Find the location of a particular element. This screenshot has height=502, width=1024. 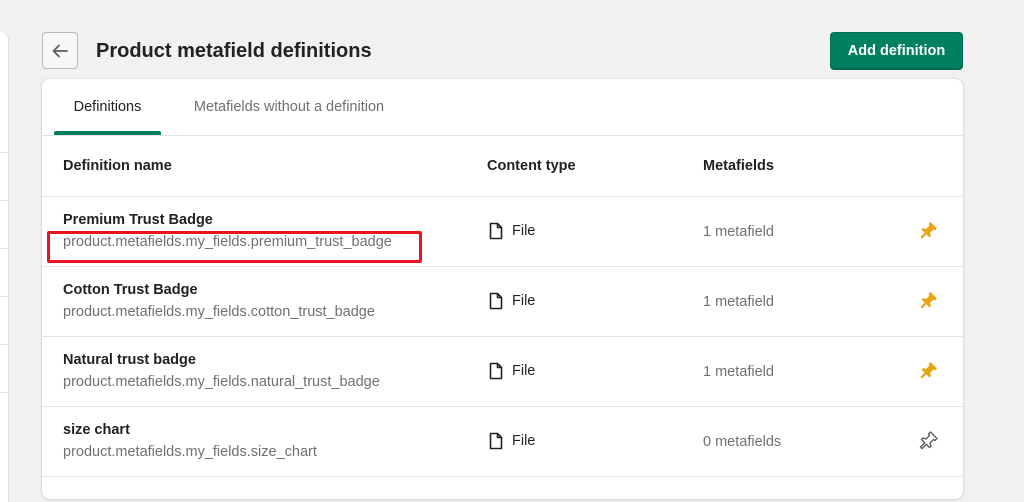

column-header-content-type: Content type is located at coordinates (531, 166).